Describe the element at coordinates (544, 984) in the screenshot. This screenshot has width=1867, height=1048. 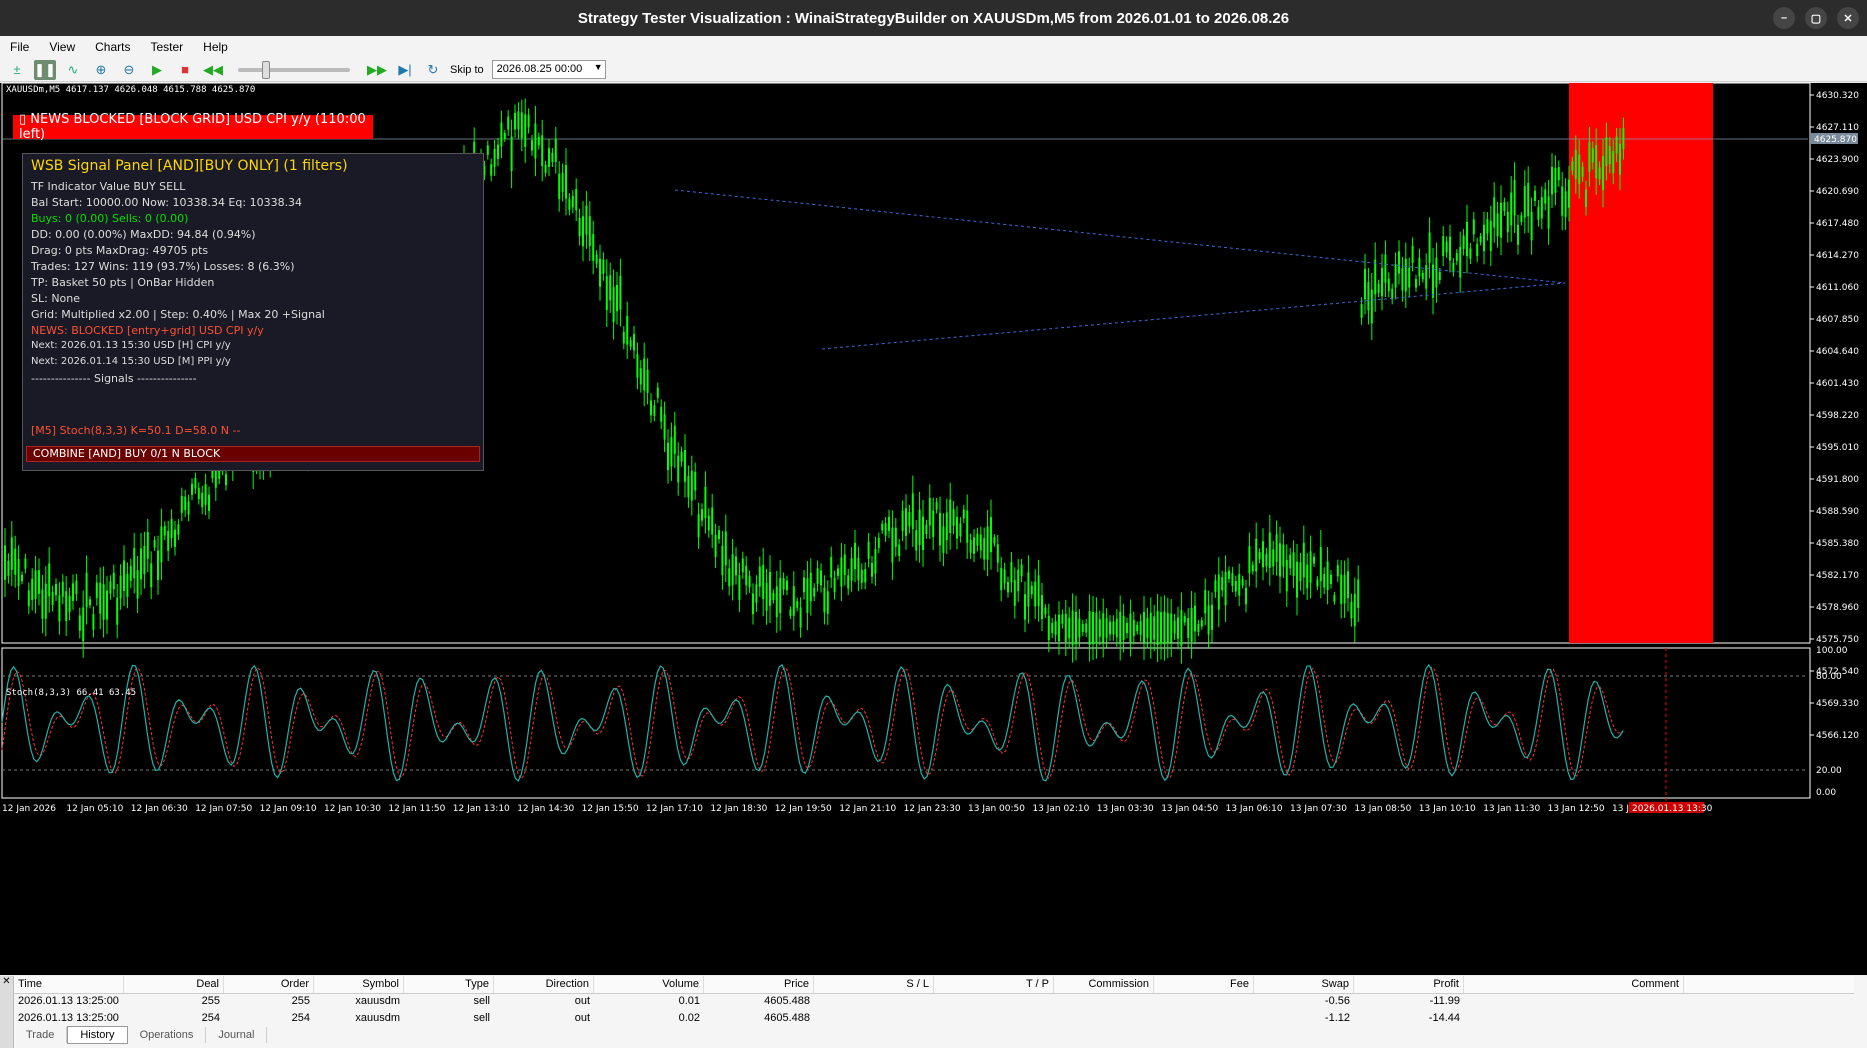
I see `column-header: Direction` at that location.